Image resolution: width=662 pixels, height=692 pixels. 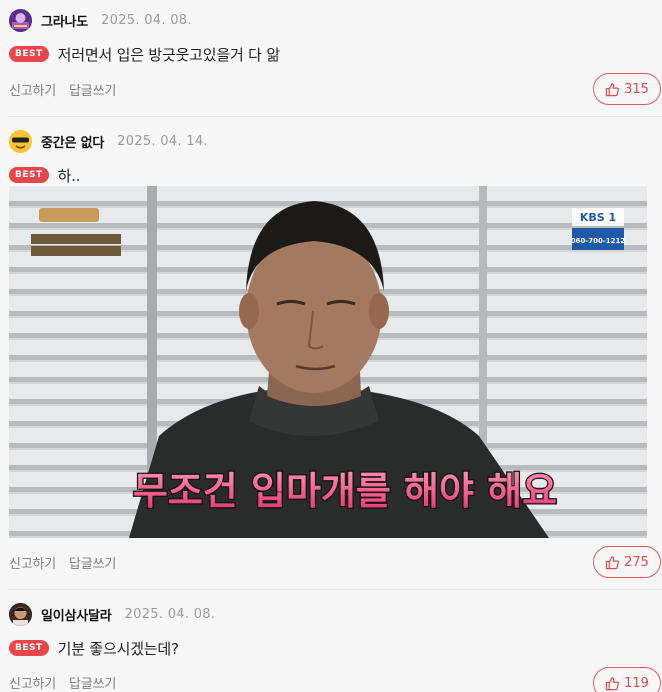 I want to click on nickname: 일이삼사달라, so click(x=76, y=614).